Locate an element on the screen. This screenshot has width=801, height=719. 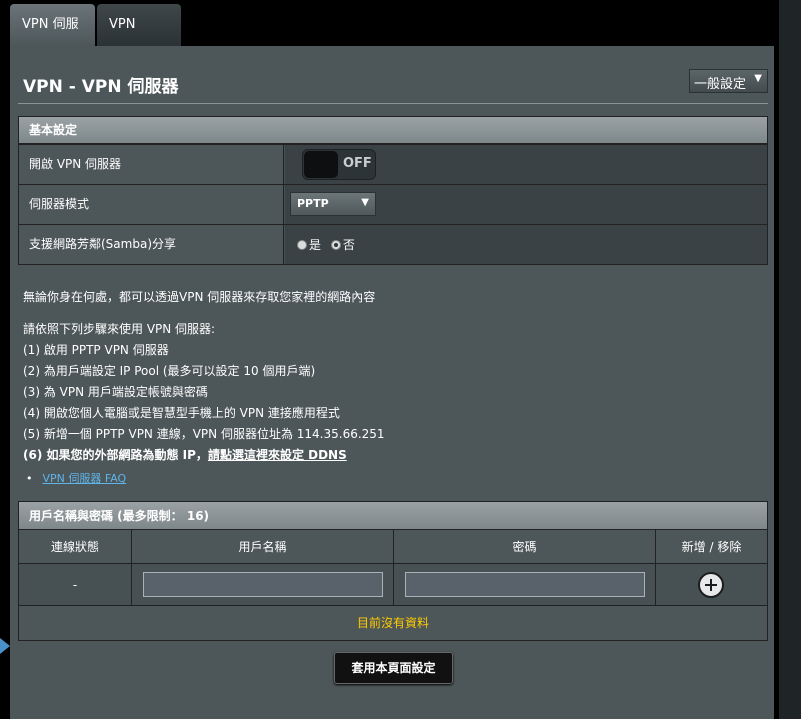
row-status: - is located at coordinates (75, 584).